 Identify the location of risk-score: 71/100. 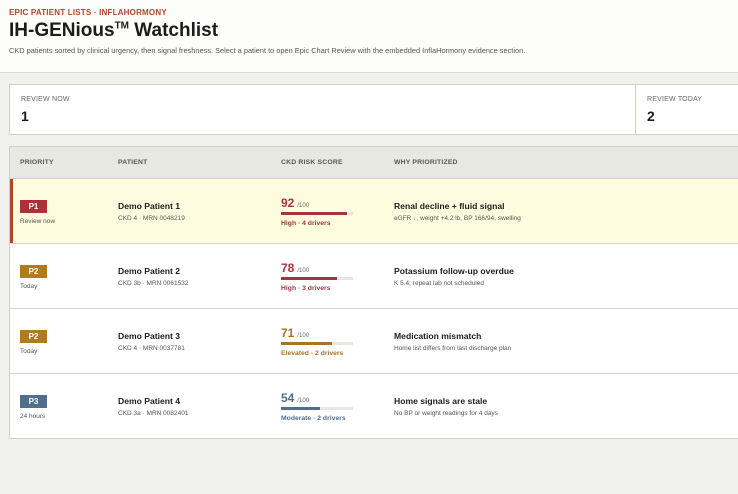
(295, 333).